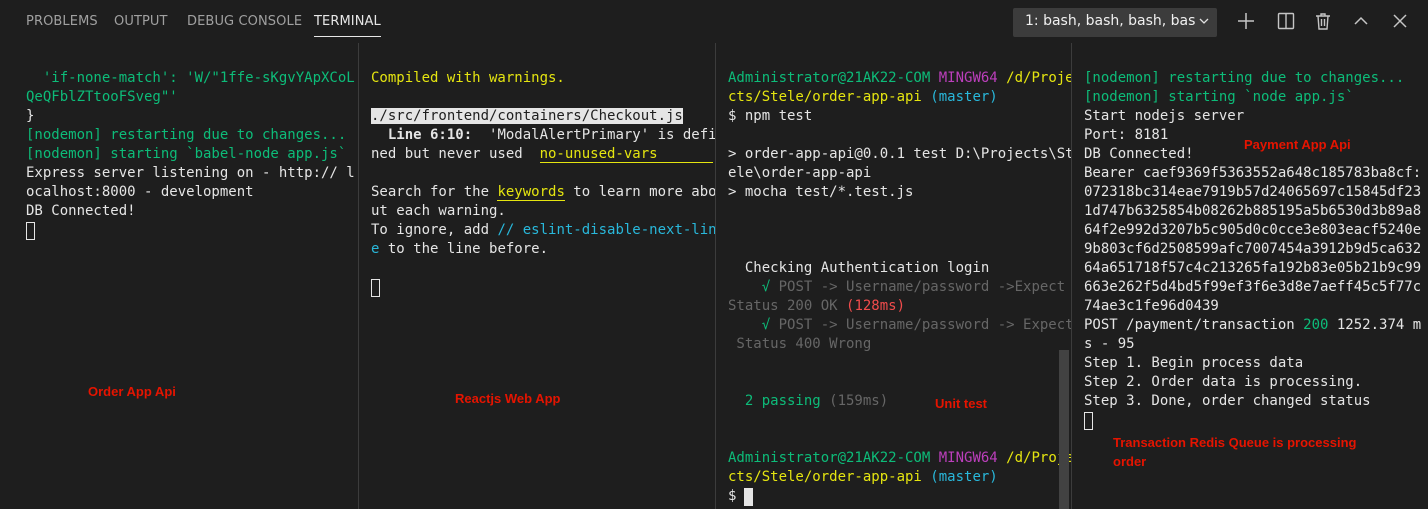 Image resolution: width=1428 pixels, height=509 pixels. I want to click on terminal-line: ut each warning., so click(438, 211).